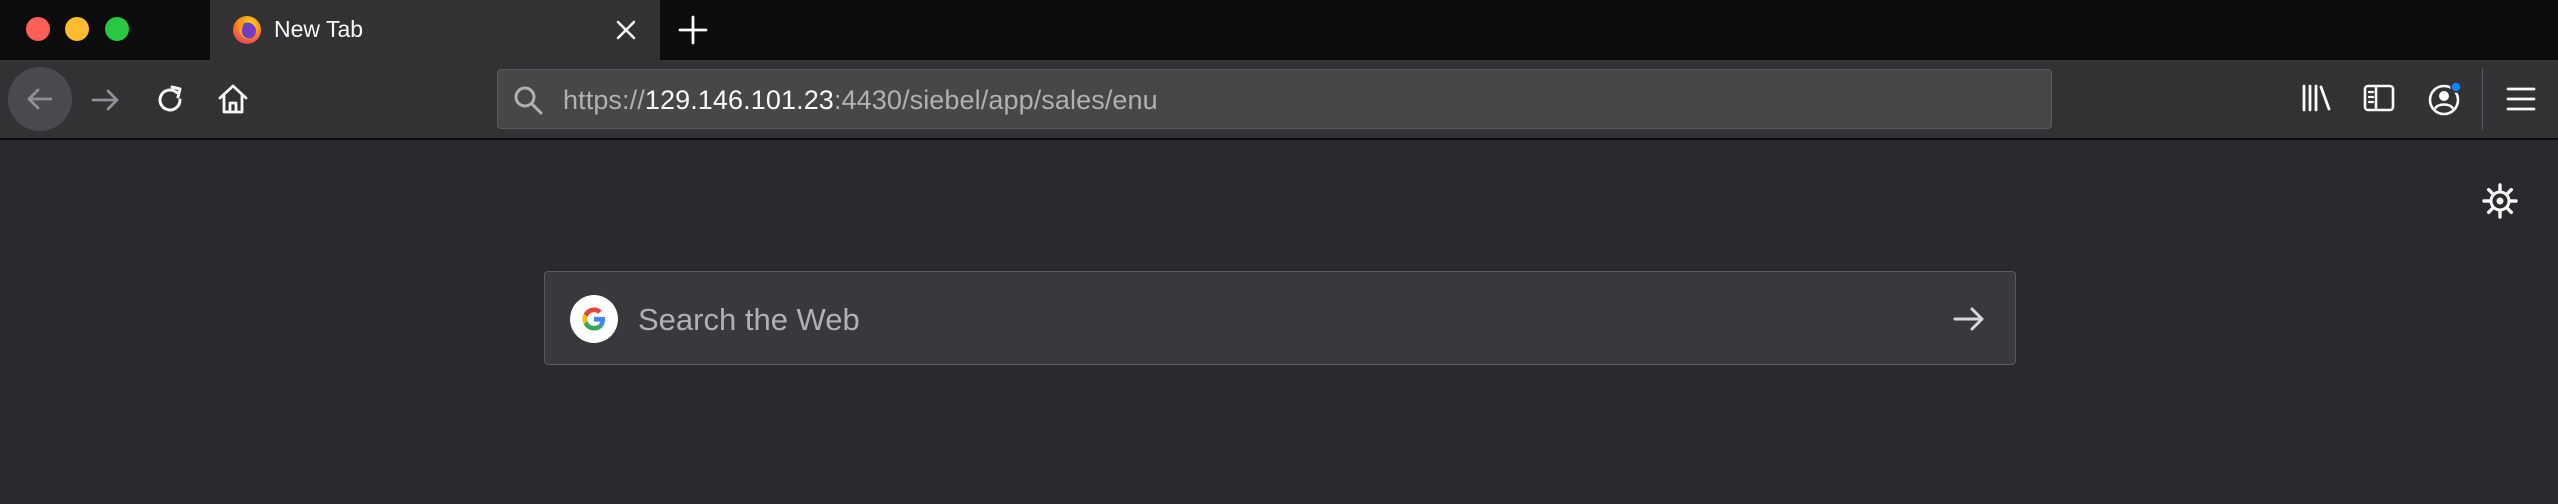  Describe the element at coordinates (106, 100) in the screenshot. I see `forward-arrow-icon` at that location.